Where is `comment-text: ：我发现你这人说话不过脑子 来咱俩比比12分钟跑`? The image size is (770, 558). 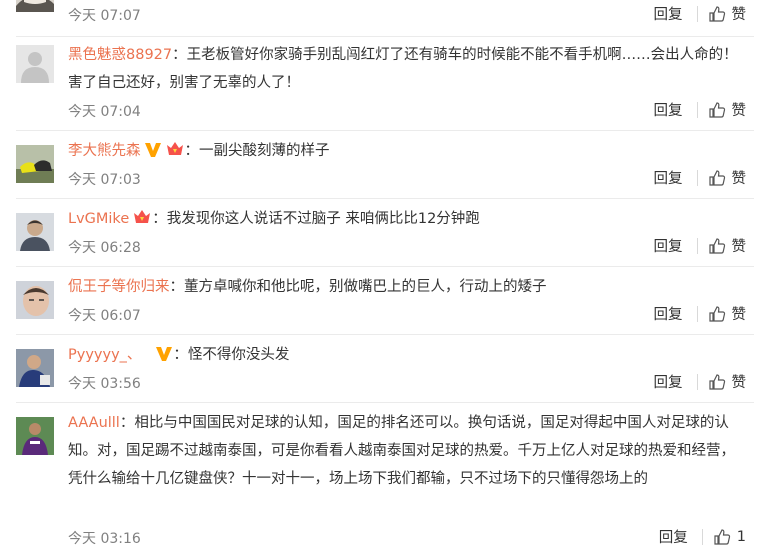 comment-text: ：我发现你这人说话不过脑子 来咱俩比比12分钟跑 is located at coordinates (316, 219).